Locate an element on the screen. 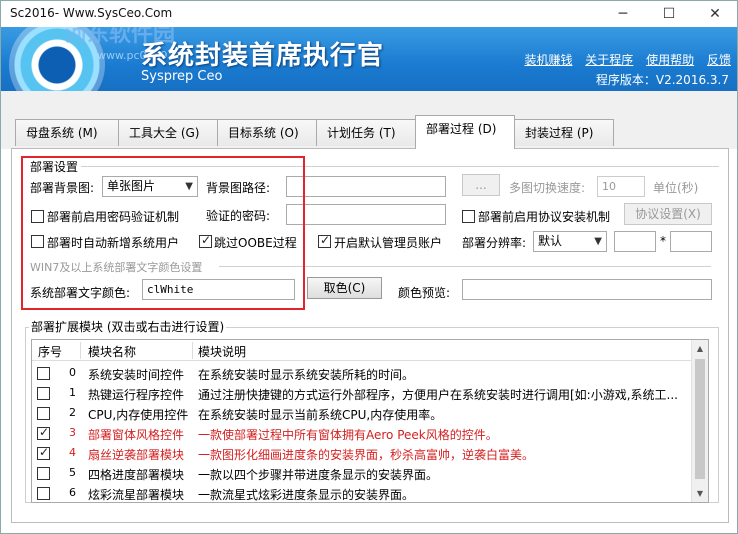  link-feedback: 反馈 is located at coordinates (719, 60).